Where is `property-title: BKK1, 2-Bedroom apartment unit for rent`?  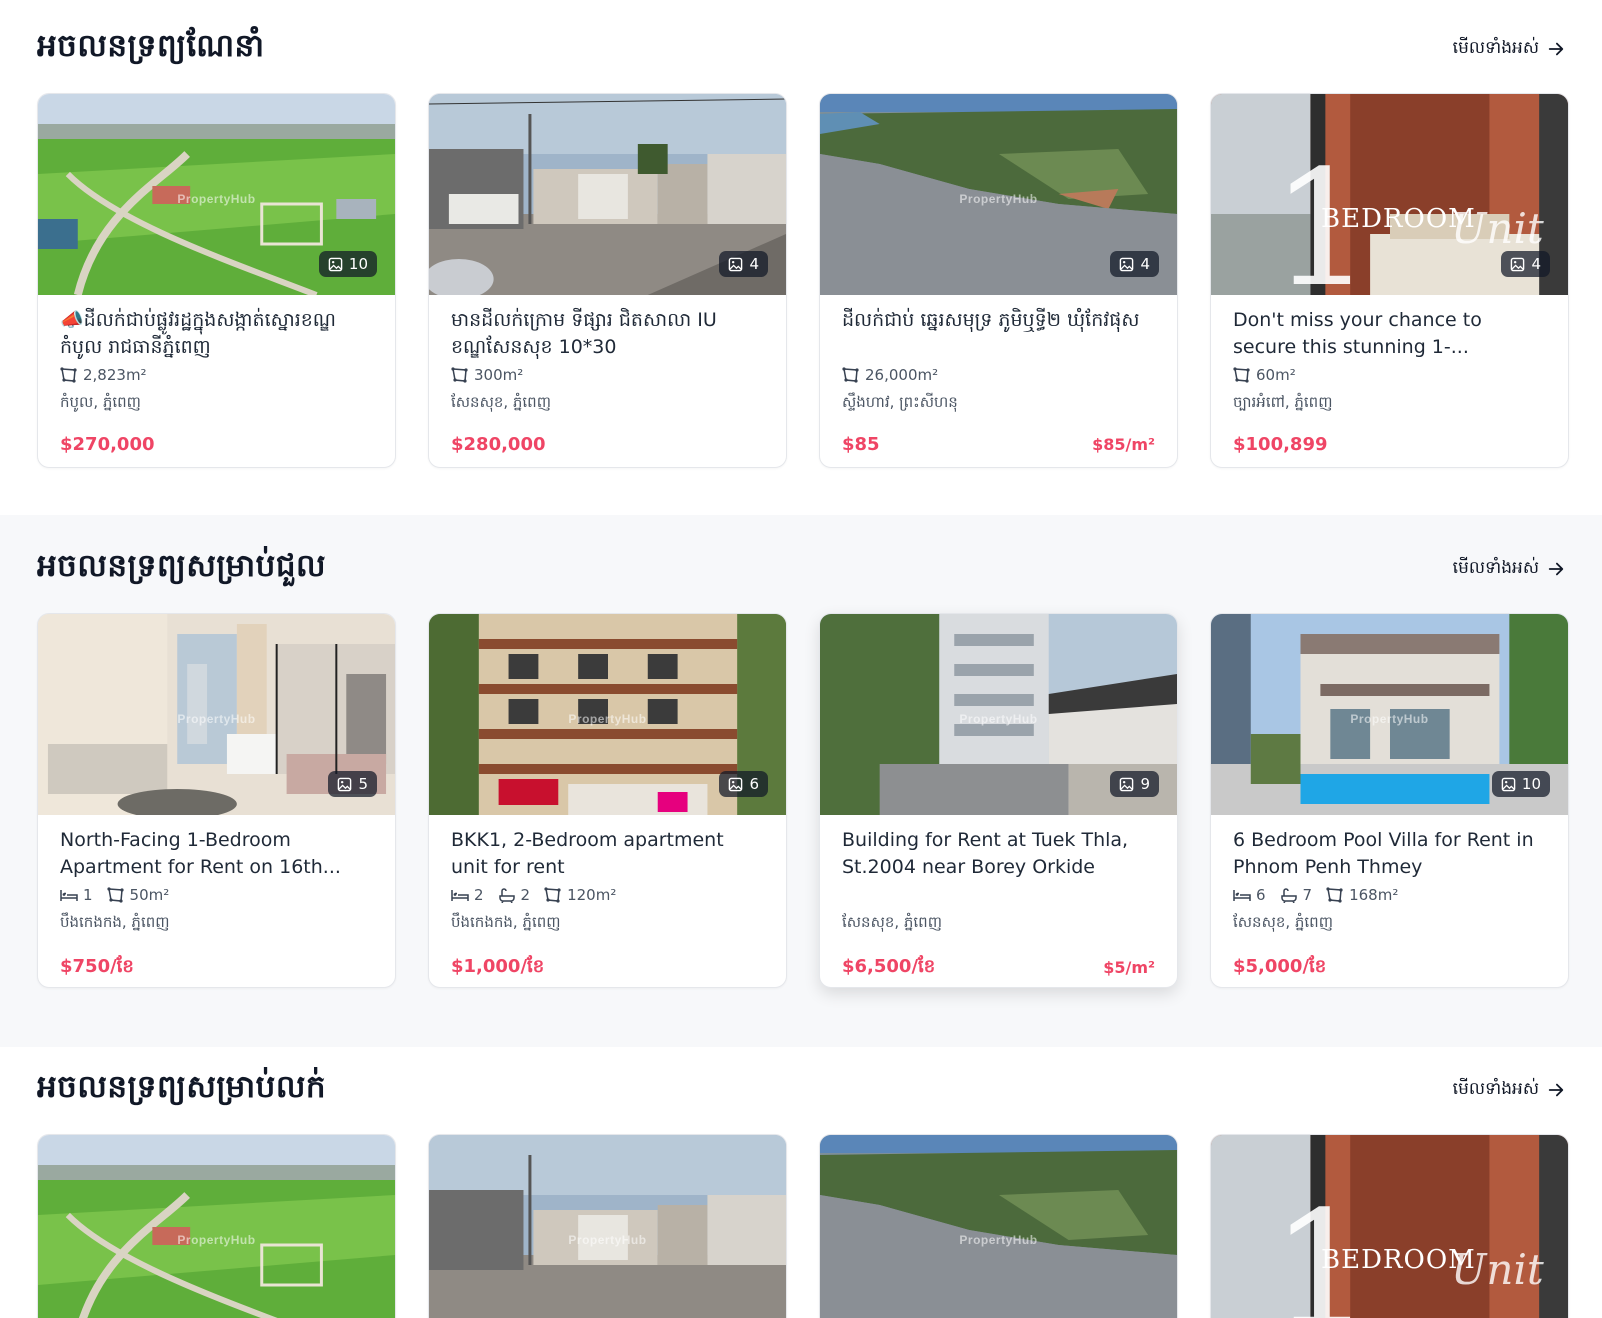 property-title: BKK1, 2-Bedroom apartment unit for rent is located at coordinates (607, 854).